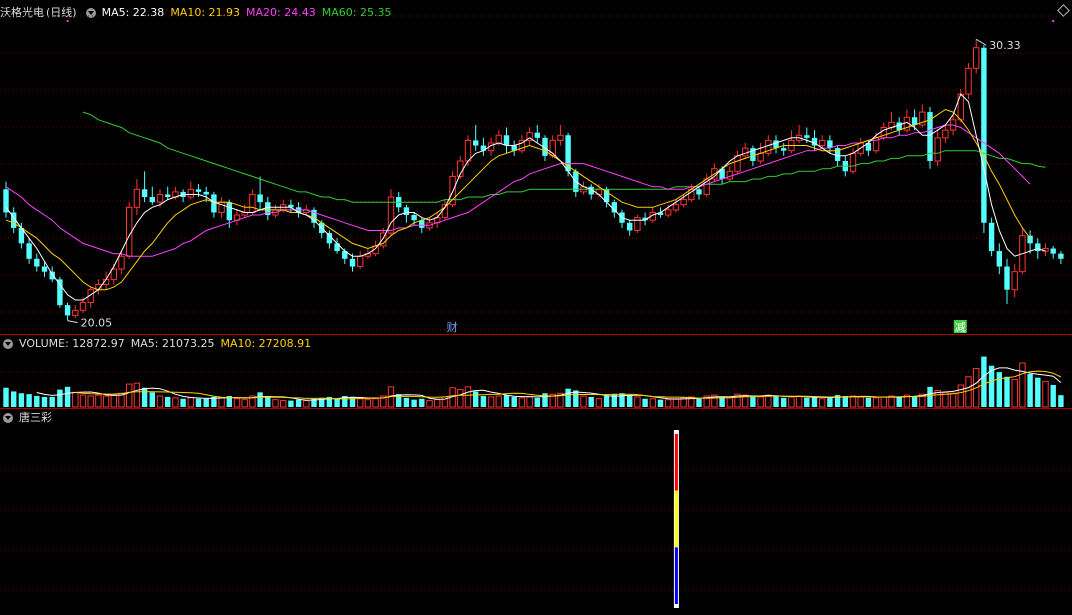 The height and width of the screenshot is (615, 1072). Describe the element at coordinates (452, 327) in the screenshot. I see `event-marker-cai: 财` at that location.